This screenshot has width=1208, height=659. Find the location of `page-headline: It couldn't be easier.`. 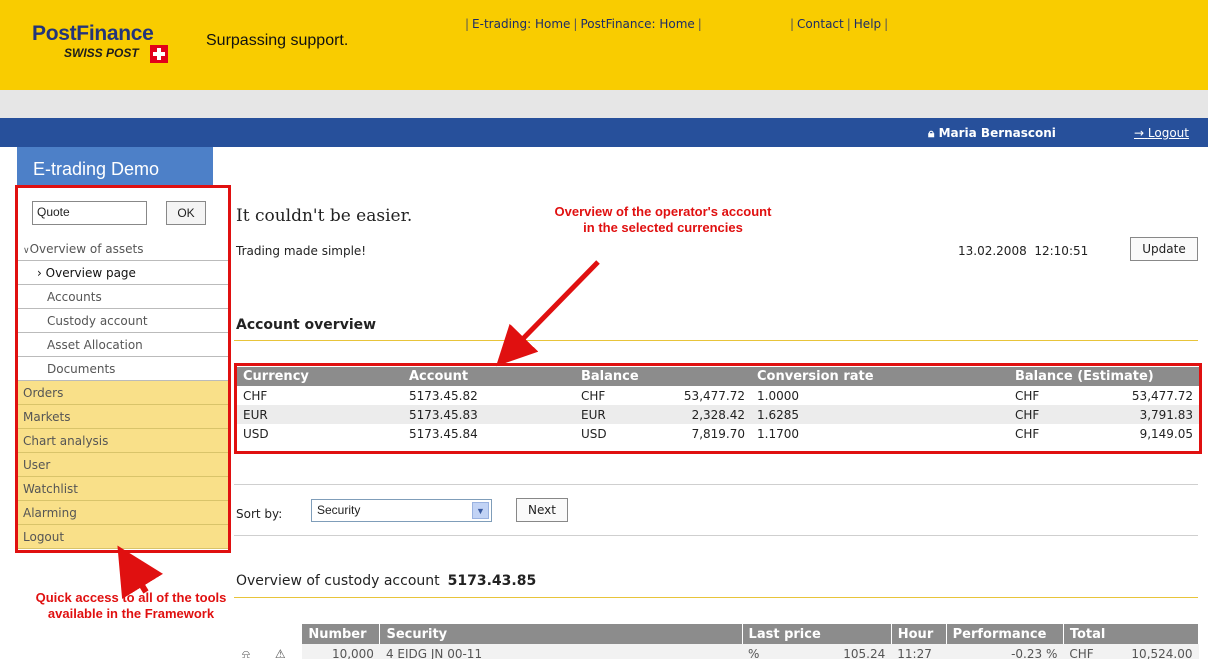

page-headline: It couldn't be easier. is located at coordinates (324, 216).